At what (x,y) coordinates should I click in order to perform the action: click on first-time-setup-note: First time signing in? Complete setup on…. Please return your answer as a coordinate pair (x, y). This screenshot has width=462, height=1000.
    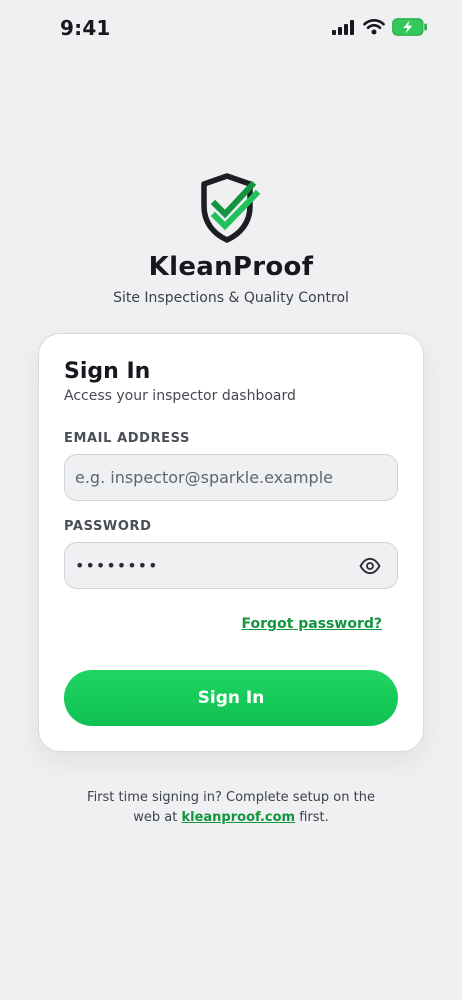
    Looking at the image, I should click on (231, 808).